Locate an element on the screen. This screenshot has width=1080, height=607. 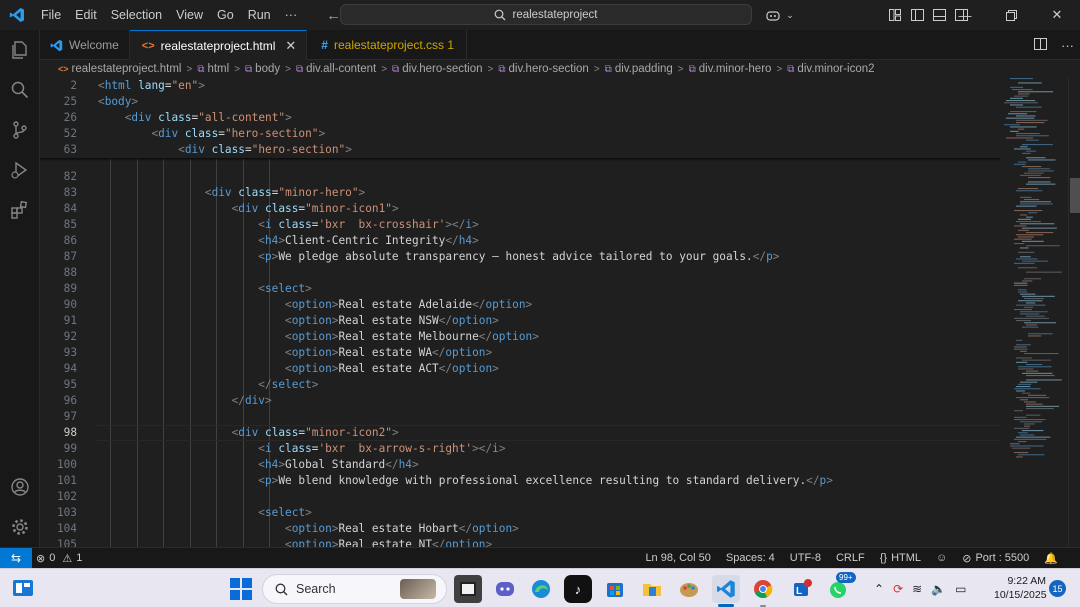
notifications-bell-icon: 🔔 is located at coordinates (1051, 558).